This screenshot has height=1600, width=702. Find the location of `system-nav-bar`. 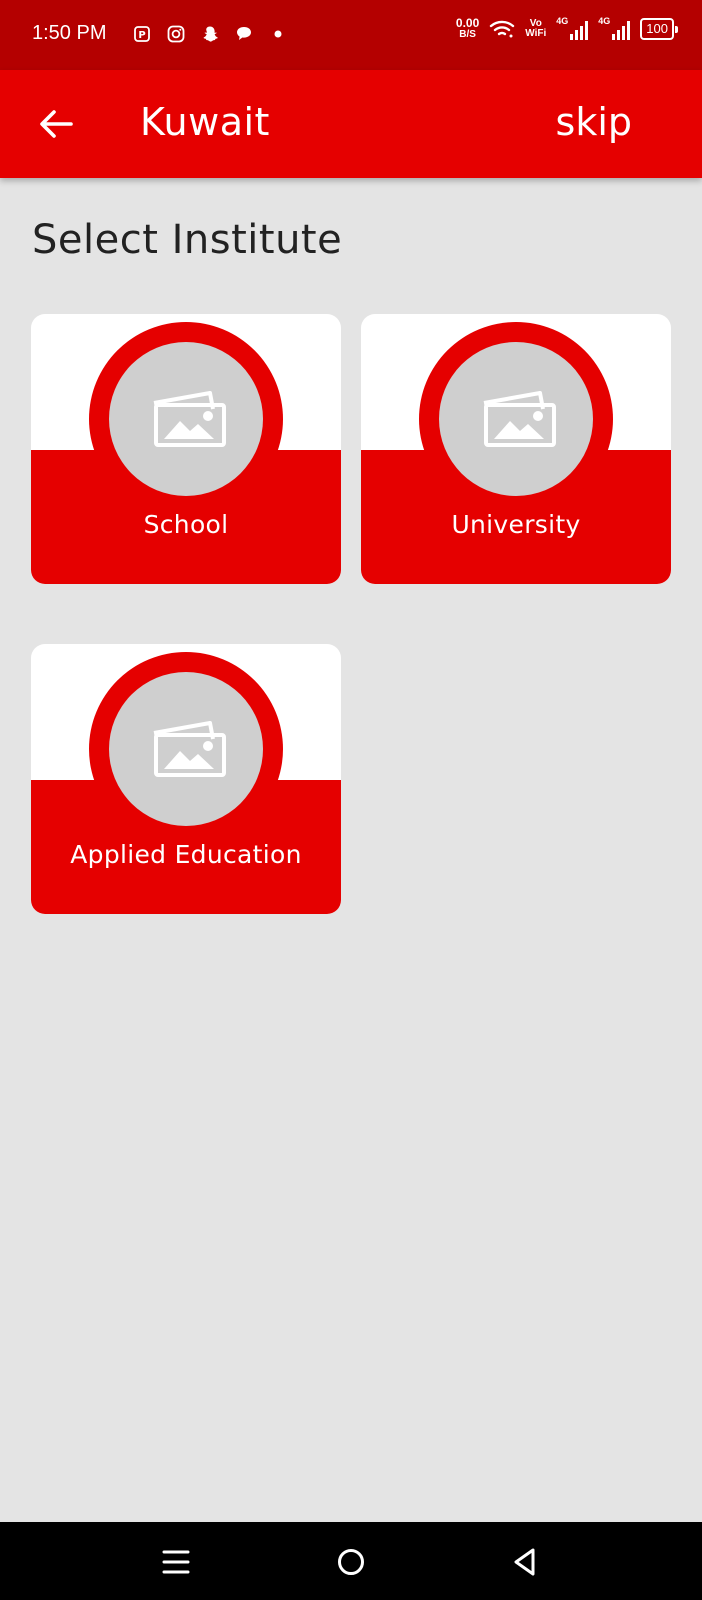

system-nav-bar is located at coordinates (351, 1561).